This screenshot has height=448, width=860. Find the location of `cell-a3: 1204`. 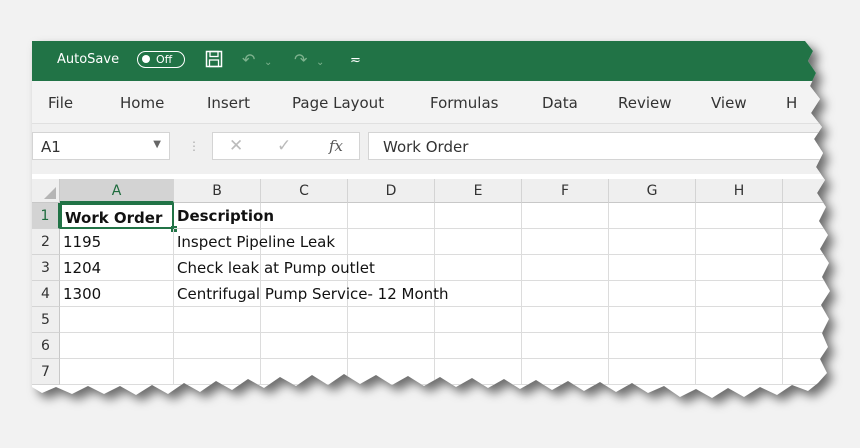

cell-a3: 1204 is located at coordinates (117, 268).